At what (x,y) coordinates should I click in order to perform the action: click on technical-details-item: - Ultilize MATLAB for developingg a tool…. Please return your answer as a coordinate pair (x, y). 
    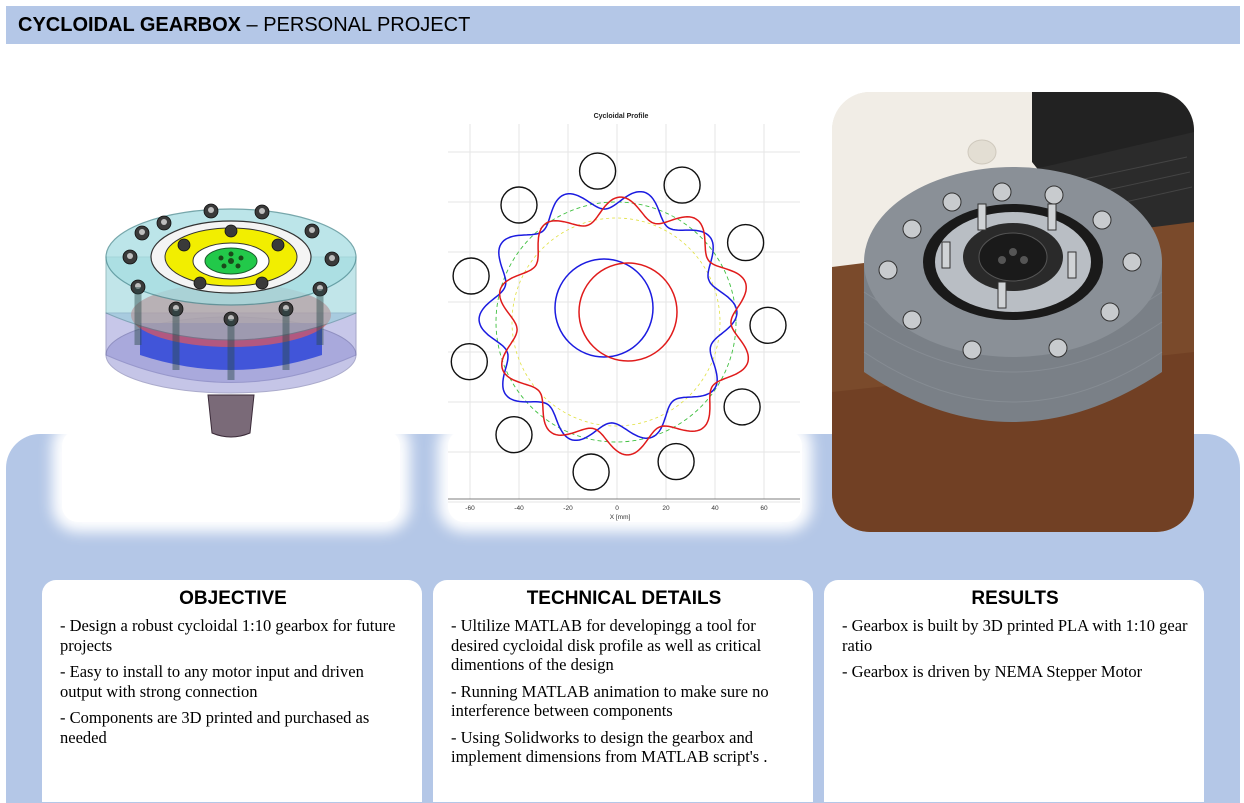
    Looking at the image, I should click on (606, 645).